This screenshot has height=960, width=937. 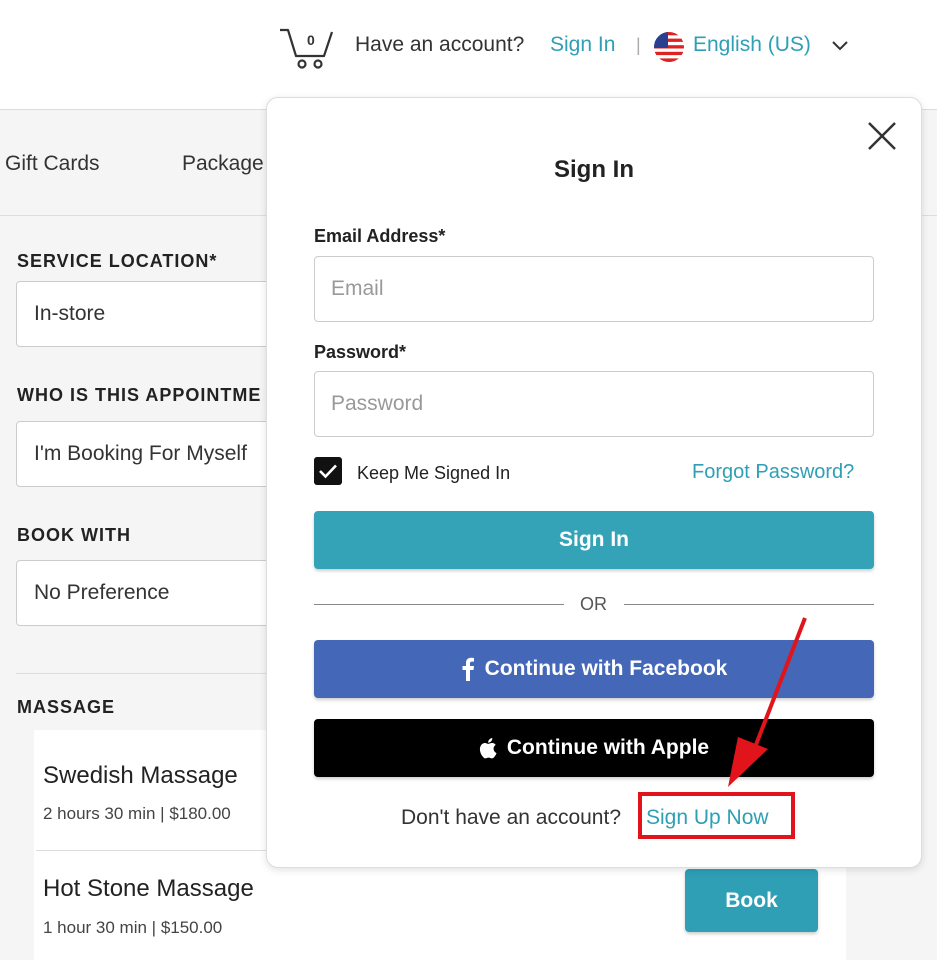 I want to click on cart-count: 0, so click(x=311, y=40).